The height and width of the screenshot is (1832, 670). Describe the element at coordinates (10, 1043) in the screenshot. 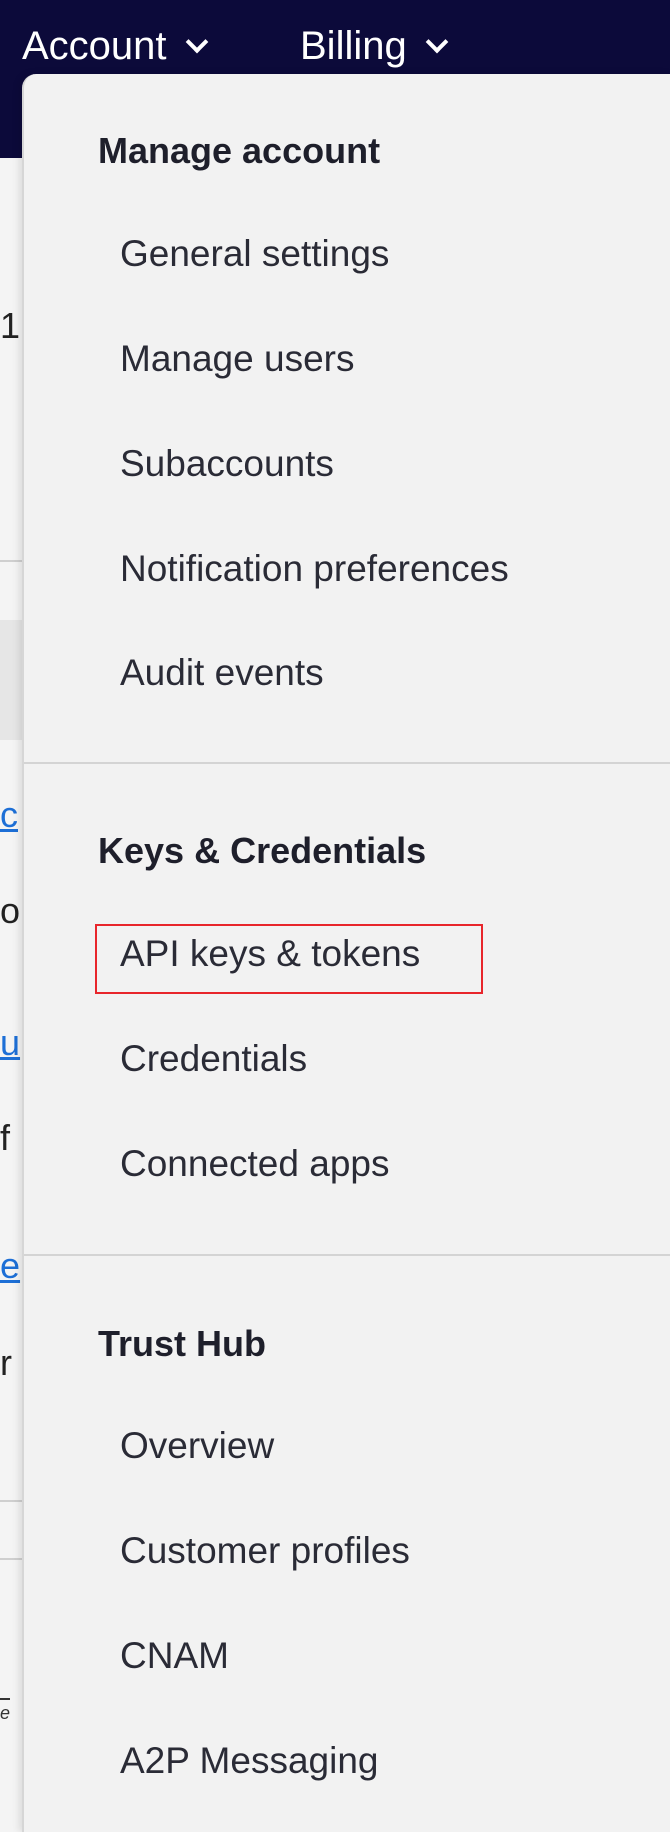

I see `background-link-fragment: u` at that location.